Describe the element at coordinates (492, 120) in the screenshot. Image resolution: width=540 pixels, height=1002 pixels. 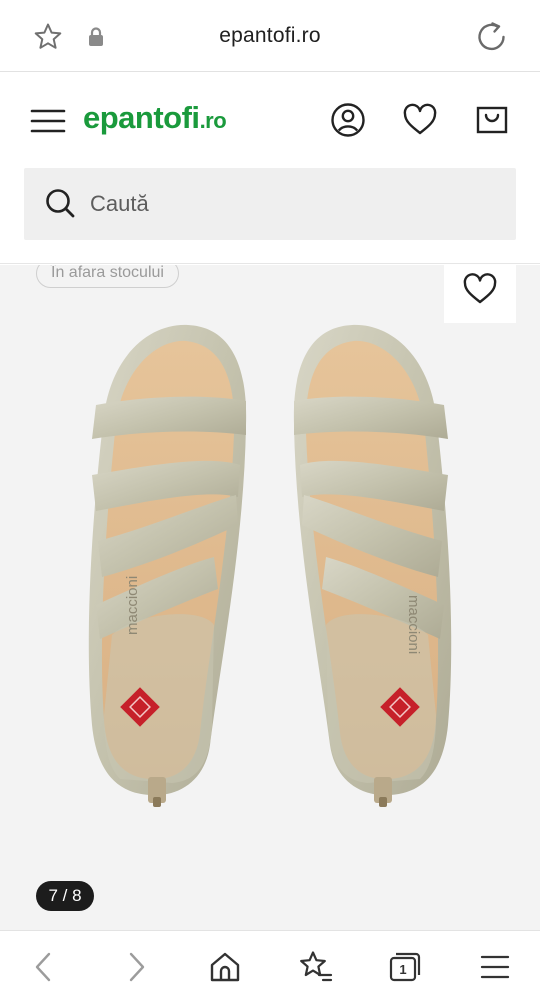
I see `shopping-bag-icon` at that location.